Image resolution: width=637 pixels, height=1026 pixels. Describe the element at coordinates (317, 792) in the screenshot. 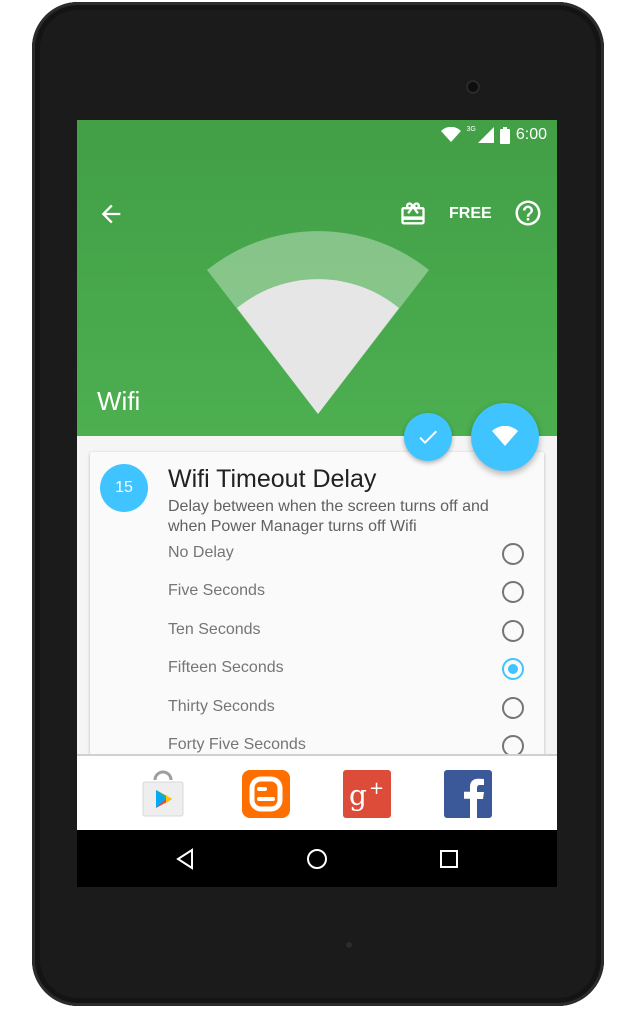

I see `app-shortcuts-bar: g +` at that location.